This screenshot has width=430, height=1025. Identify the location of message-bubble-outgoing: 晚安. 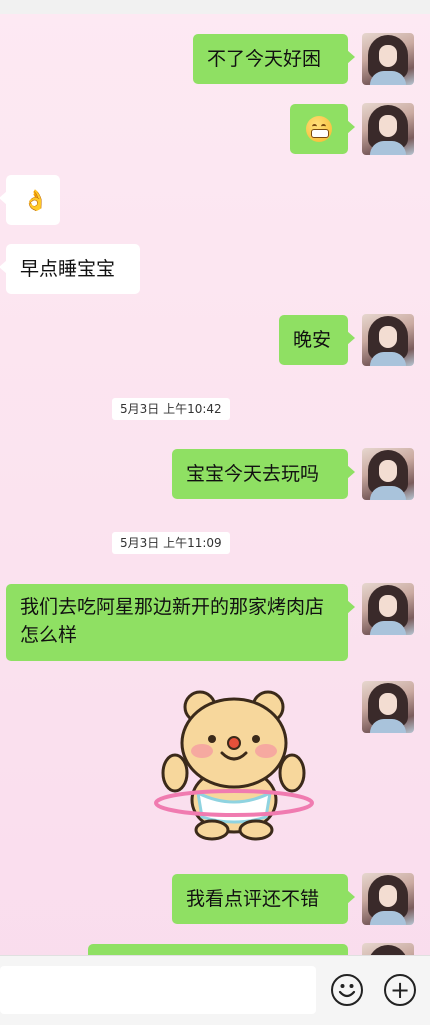
(317, 340).